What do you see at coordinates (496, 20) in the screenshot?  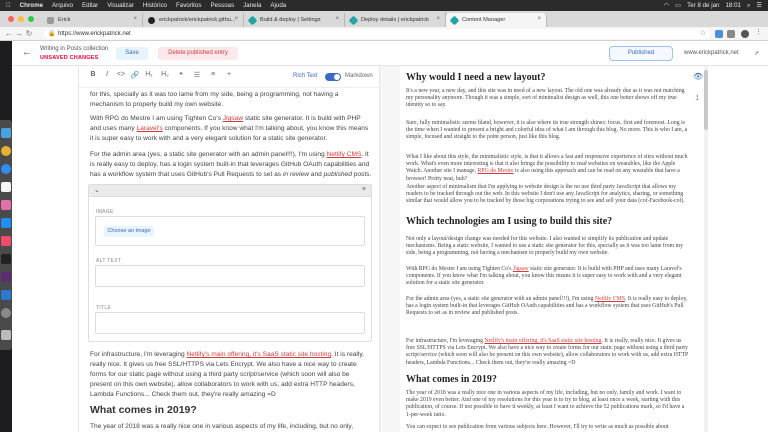 I see `tab-content-manager: Content Manager ×` at bounding box center [496, 20].